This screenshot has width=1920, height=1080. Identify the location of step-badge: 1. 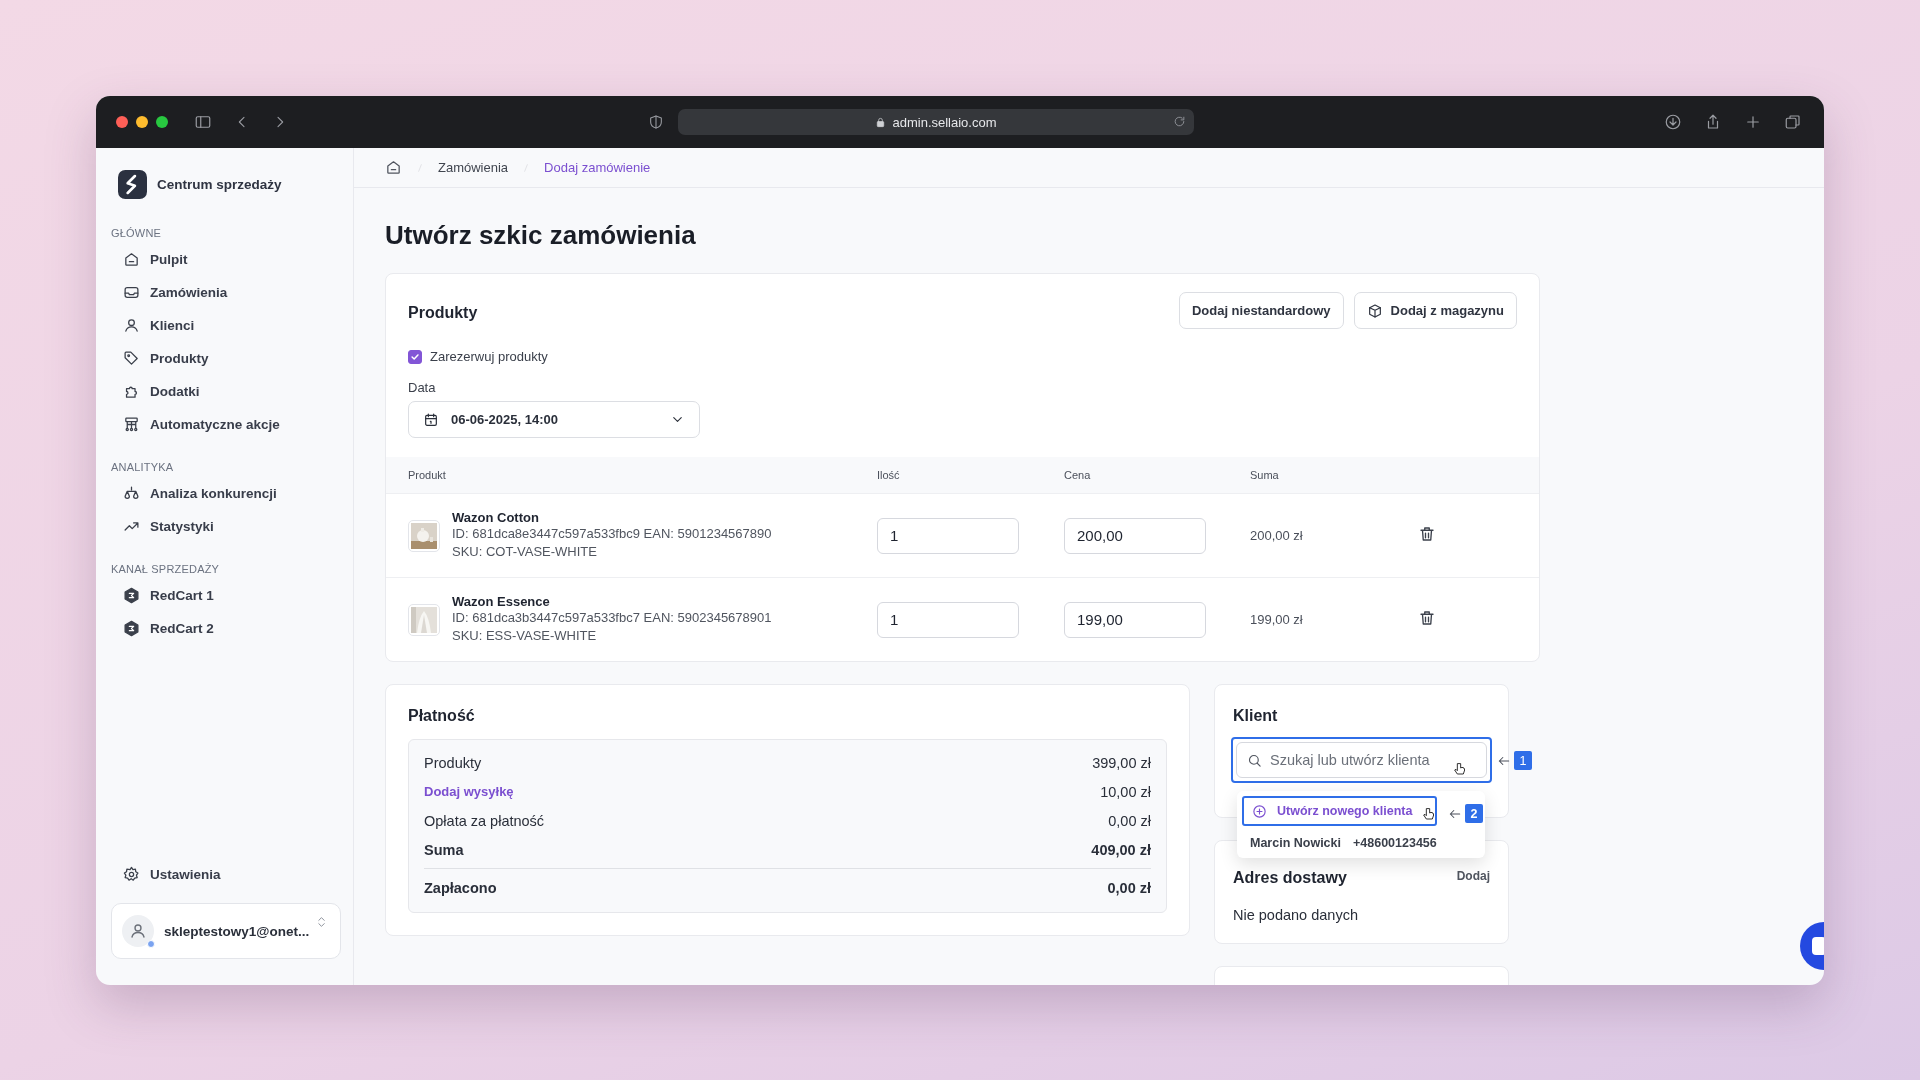
(1523, 760).